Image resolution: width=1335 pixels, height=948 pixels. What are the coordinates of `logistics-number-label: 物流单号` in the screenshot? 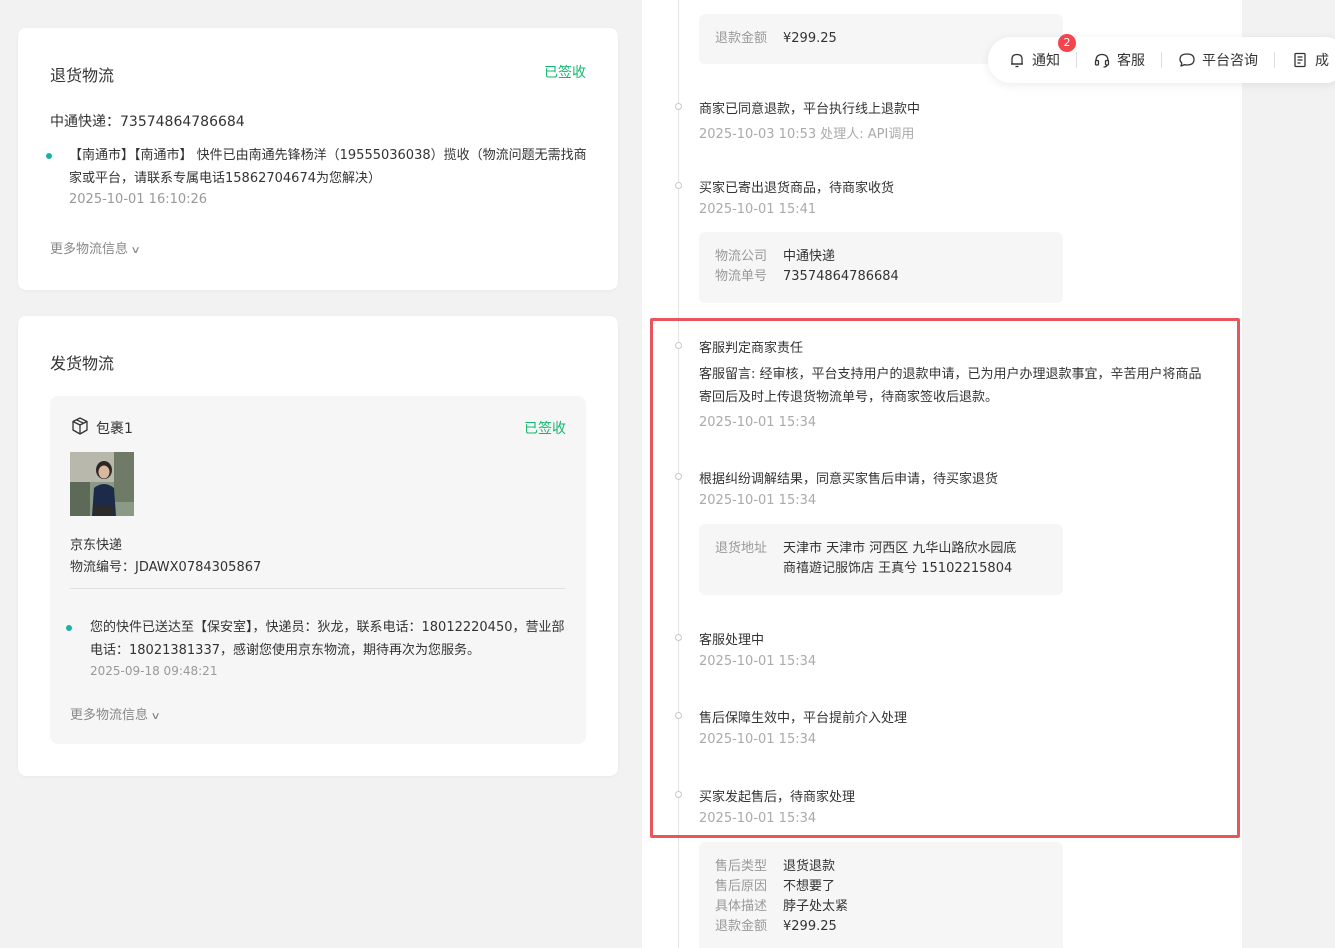 It's located at (741, 276).